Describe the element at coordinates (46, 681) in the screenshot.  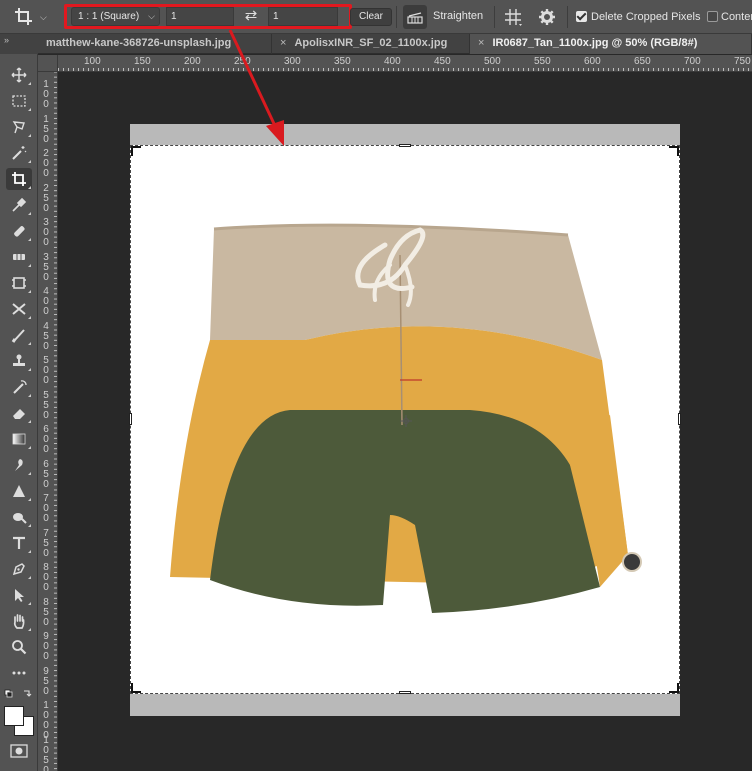
I see `ruler-label: 950` at that location.